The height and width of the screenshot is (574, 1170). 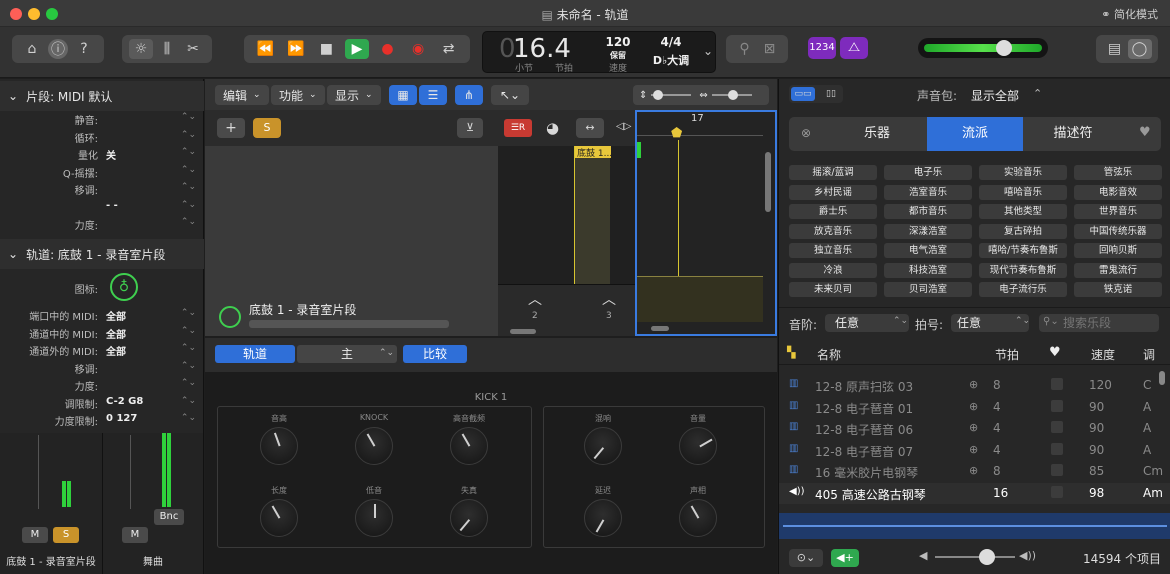 What do you see at coordinates (1004, 48) in the screenshot?
I see `volume-knob` at bounding box center [1004, 48].